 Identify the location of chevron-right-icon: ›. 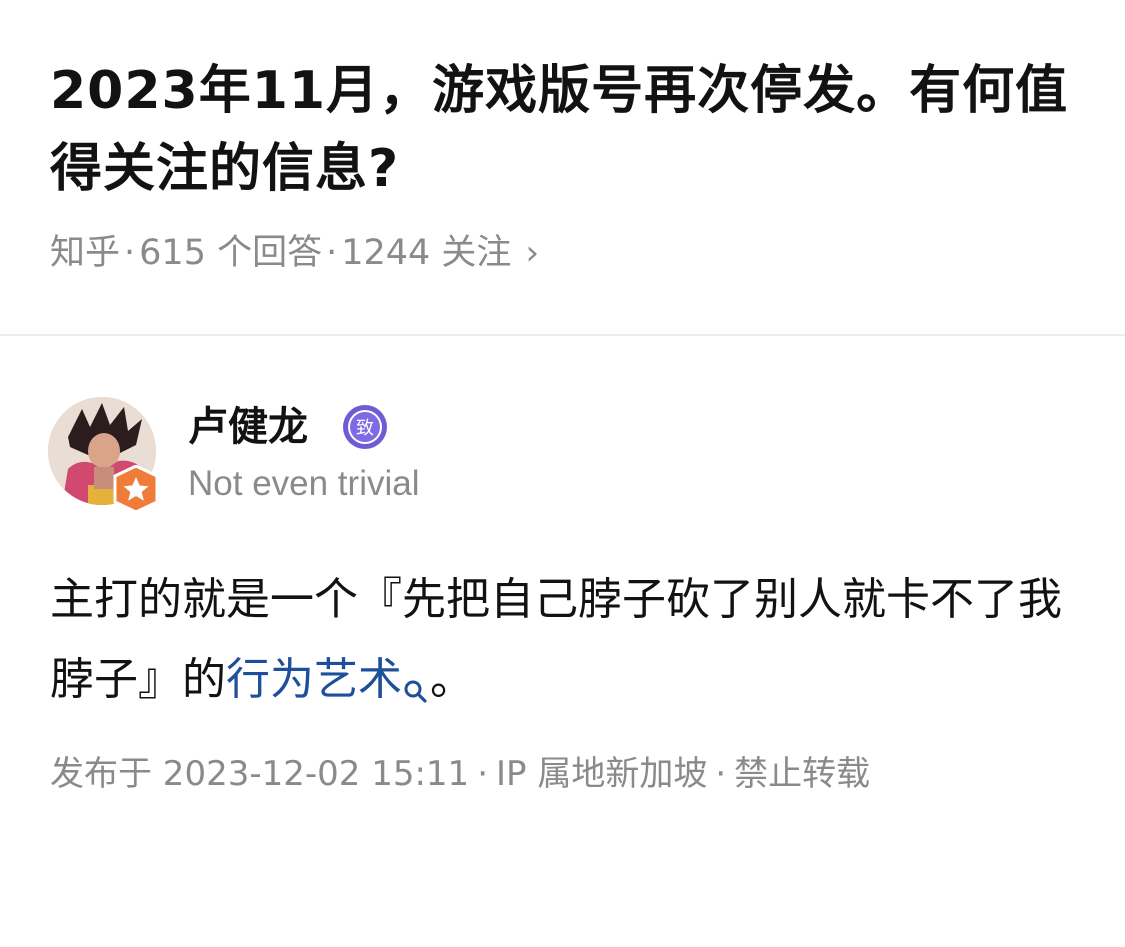
(532, 253).